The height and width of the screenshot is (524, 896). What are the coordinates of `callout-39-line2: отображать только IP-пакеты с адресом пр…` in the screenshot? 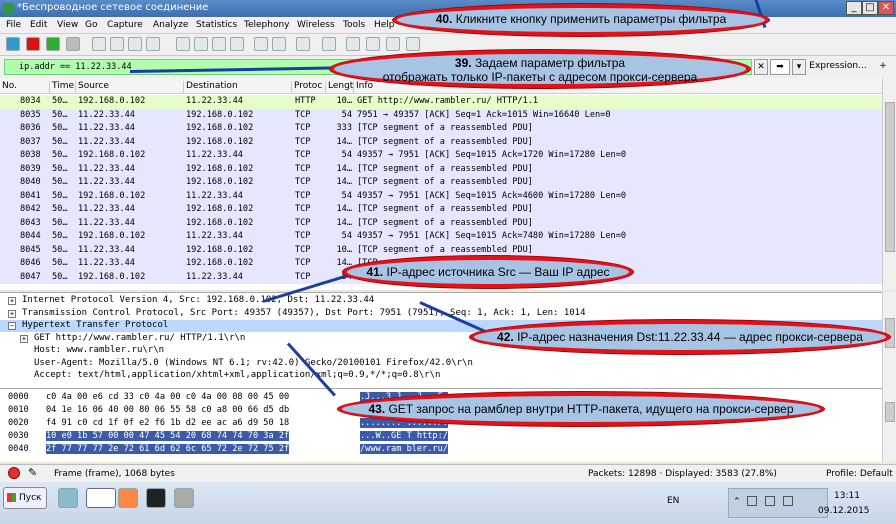 It's located at (540, 77).